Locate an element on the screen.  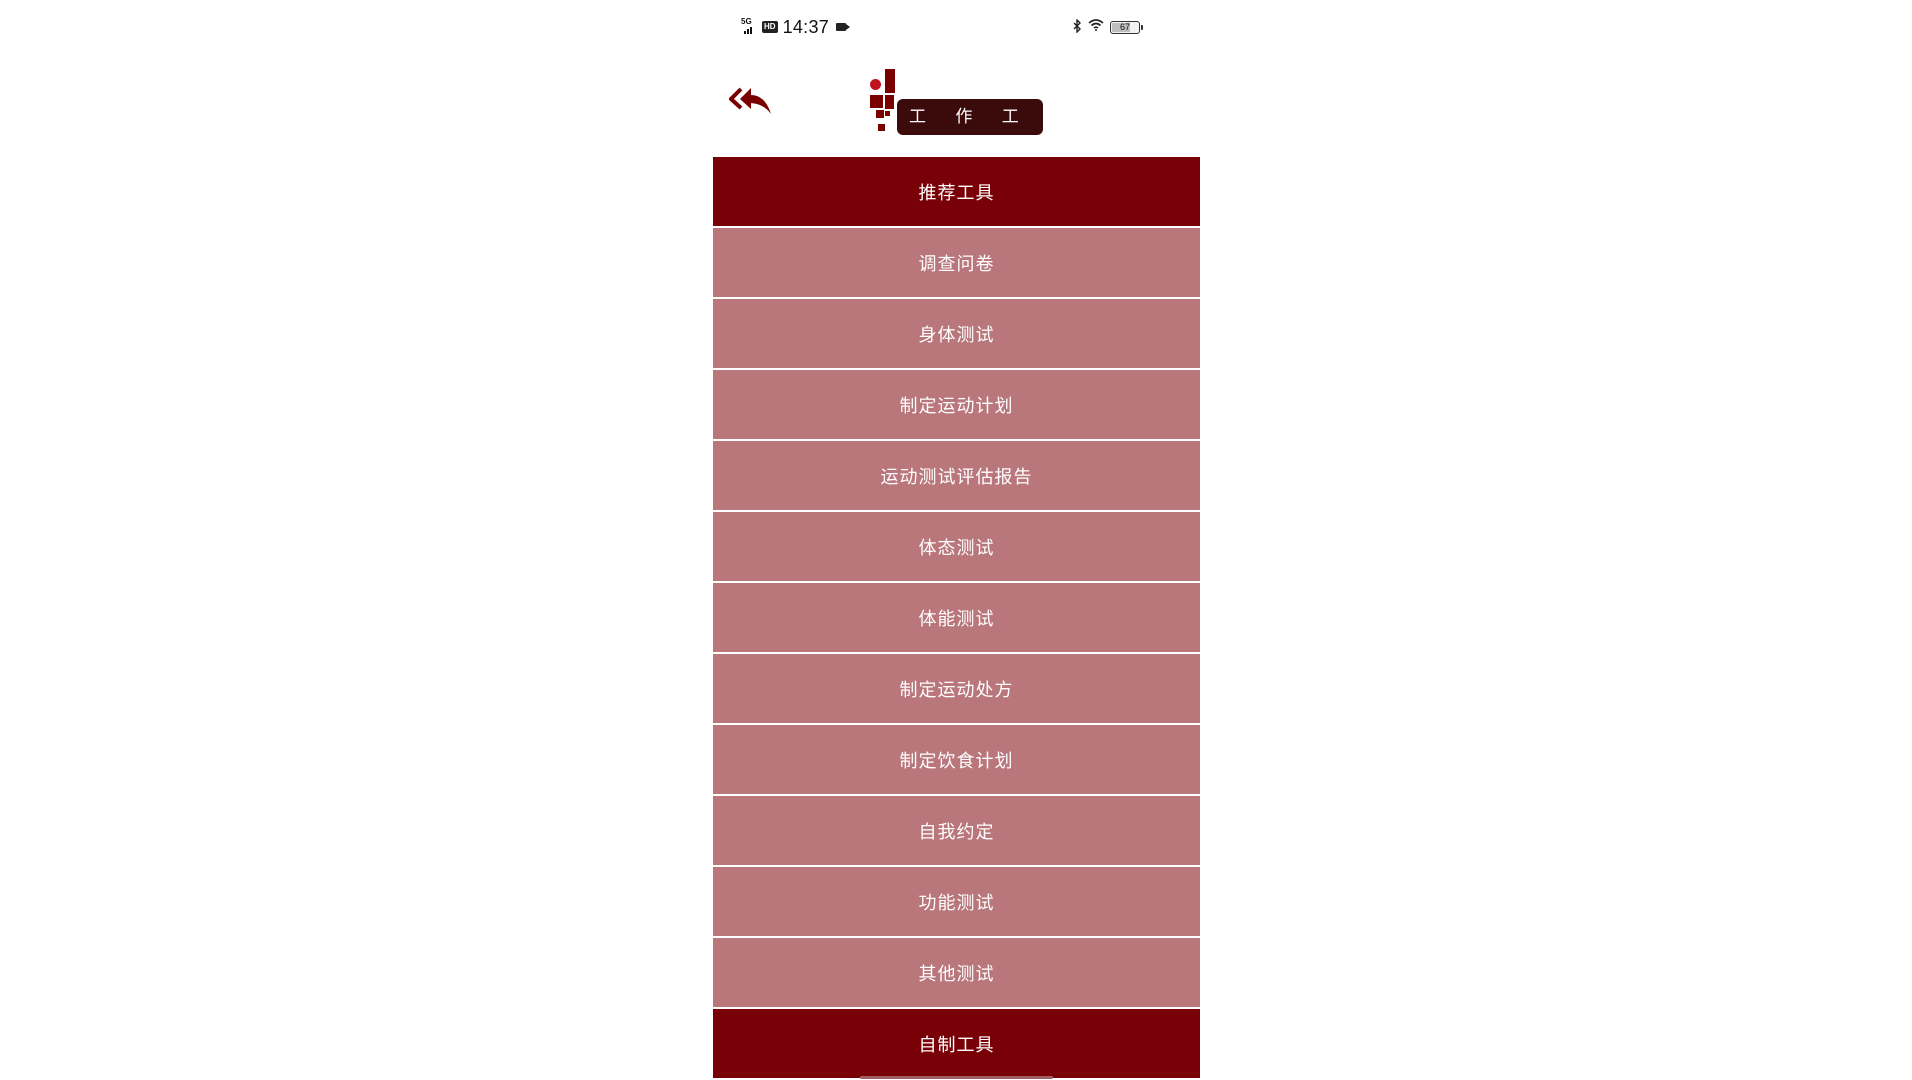
wifi-icon is located at coordinates (1096, 27).